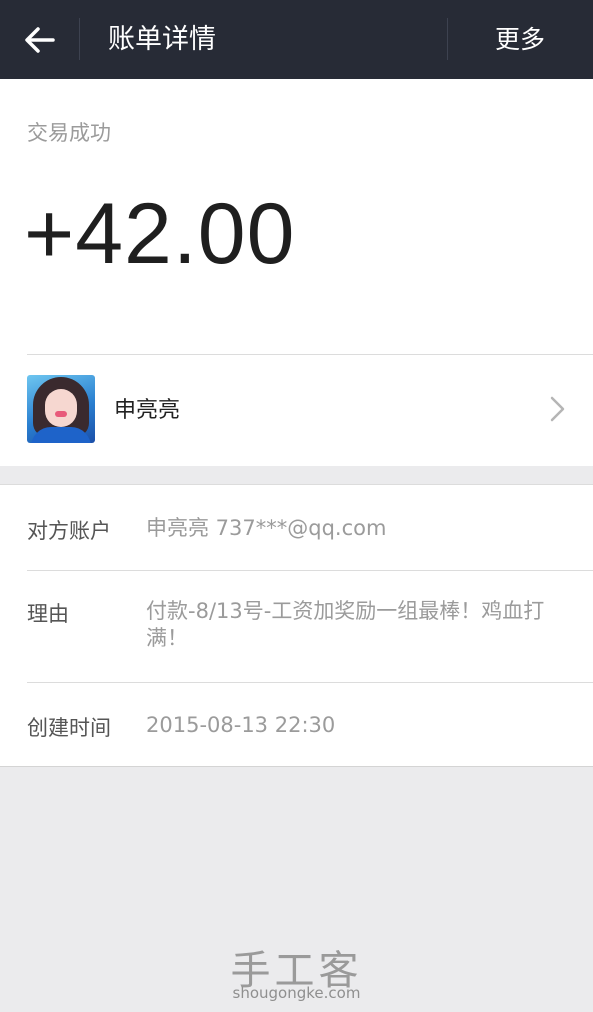 The height and width of the screenshot is (1012, 593). I want to click on detail-label: 对方账户, so click(69, 531).